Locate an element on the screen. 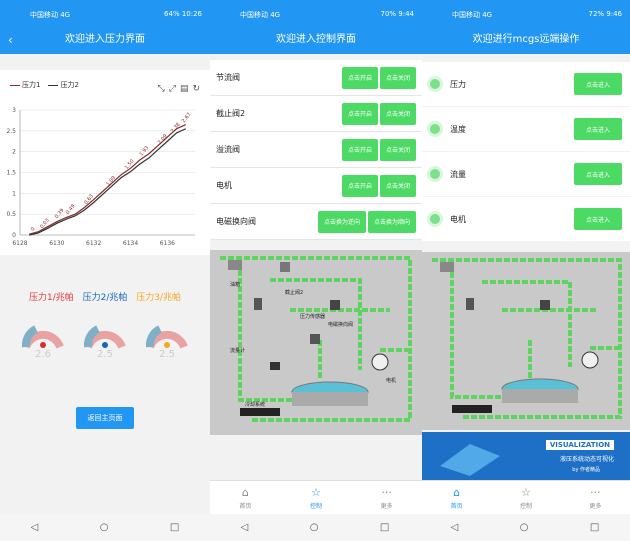 The width and height of the screenshot is (630, 541). control-row-relief-valve: 溢流阀 点击开启 点击关闭 is located at coordinates (316, 150).